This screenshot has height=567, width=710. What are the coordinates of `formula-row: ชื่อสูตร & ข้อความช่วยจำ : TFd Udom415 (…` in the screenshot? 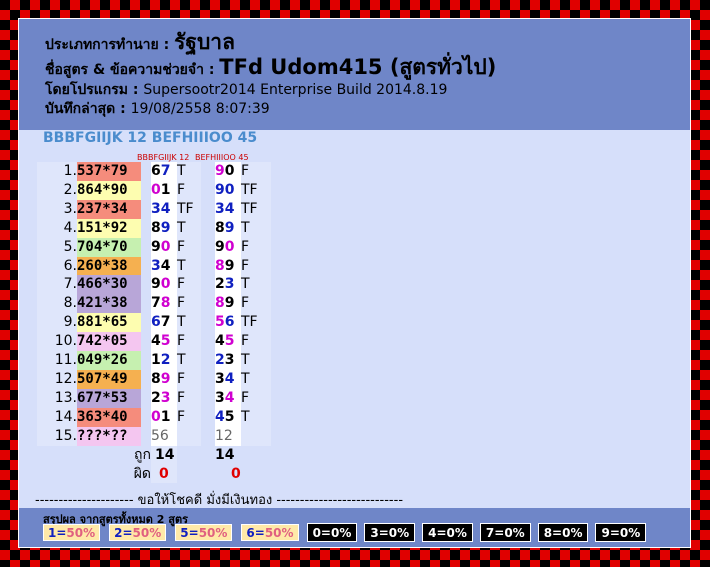 It's located at (367, 68).